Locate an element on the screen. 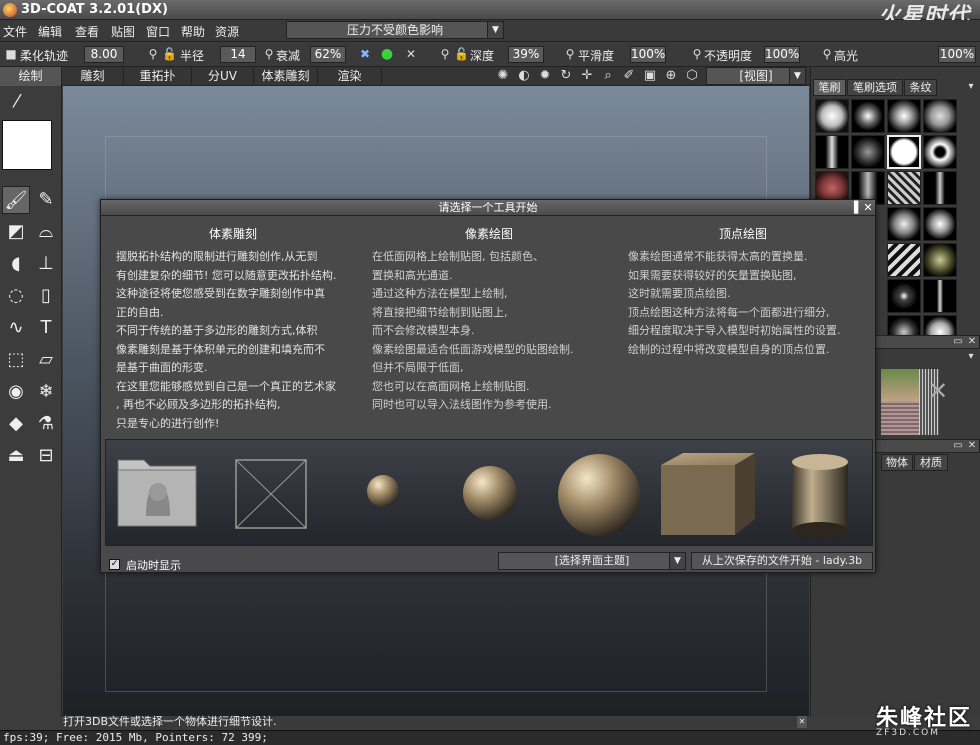  view-dropdown: [视图] ▼ is located at coordinates (756, 76).